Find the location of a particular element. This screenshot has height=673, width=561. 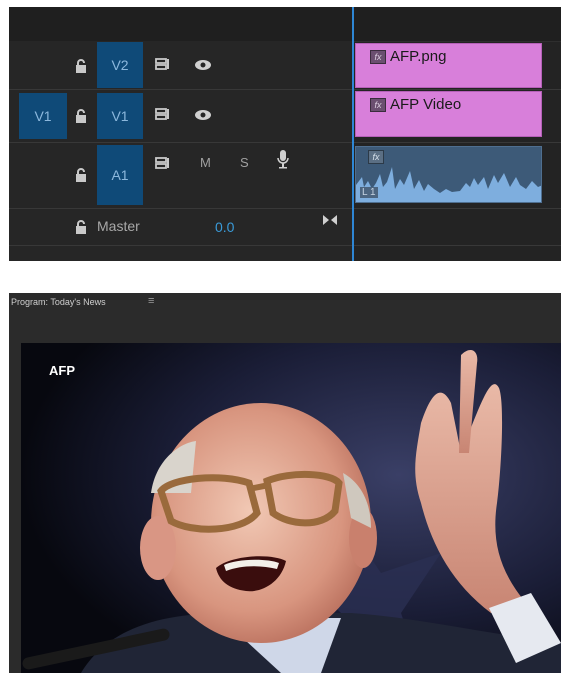

playhead is located at coordinates (353, 134).